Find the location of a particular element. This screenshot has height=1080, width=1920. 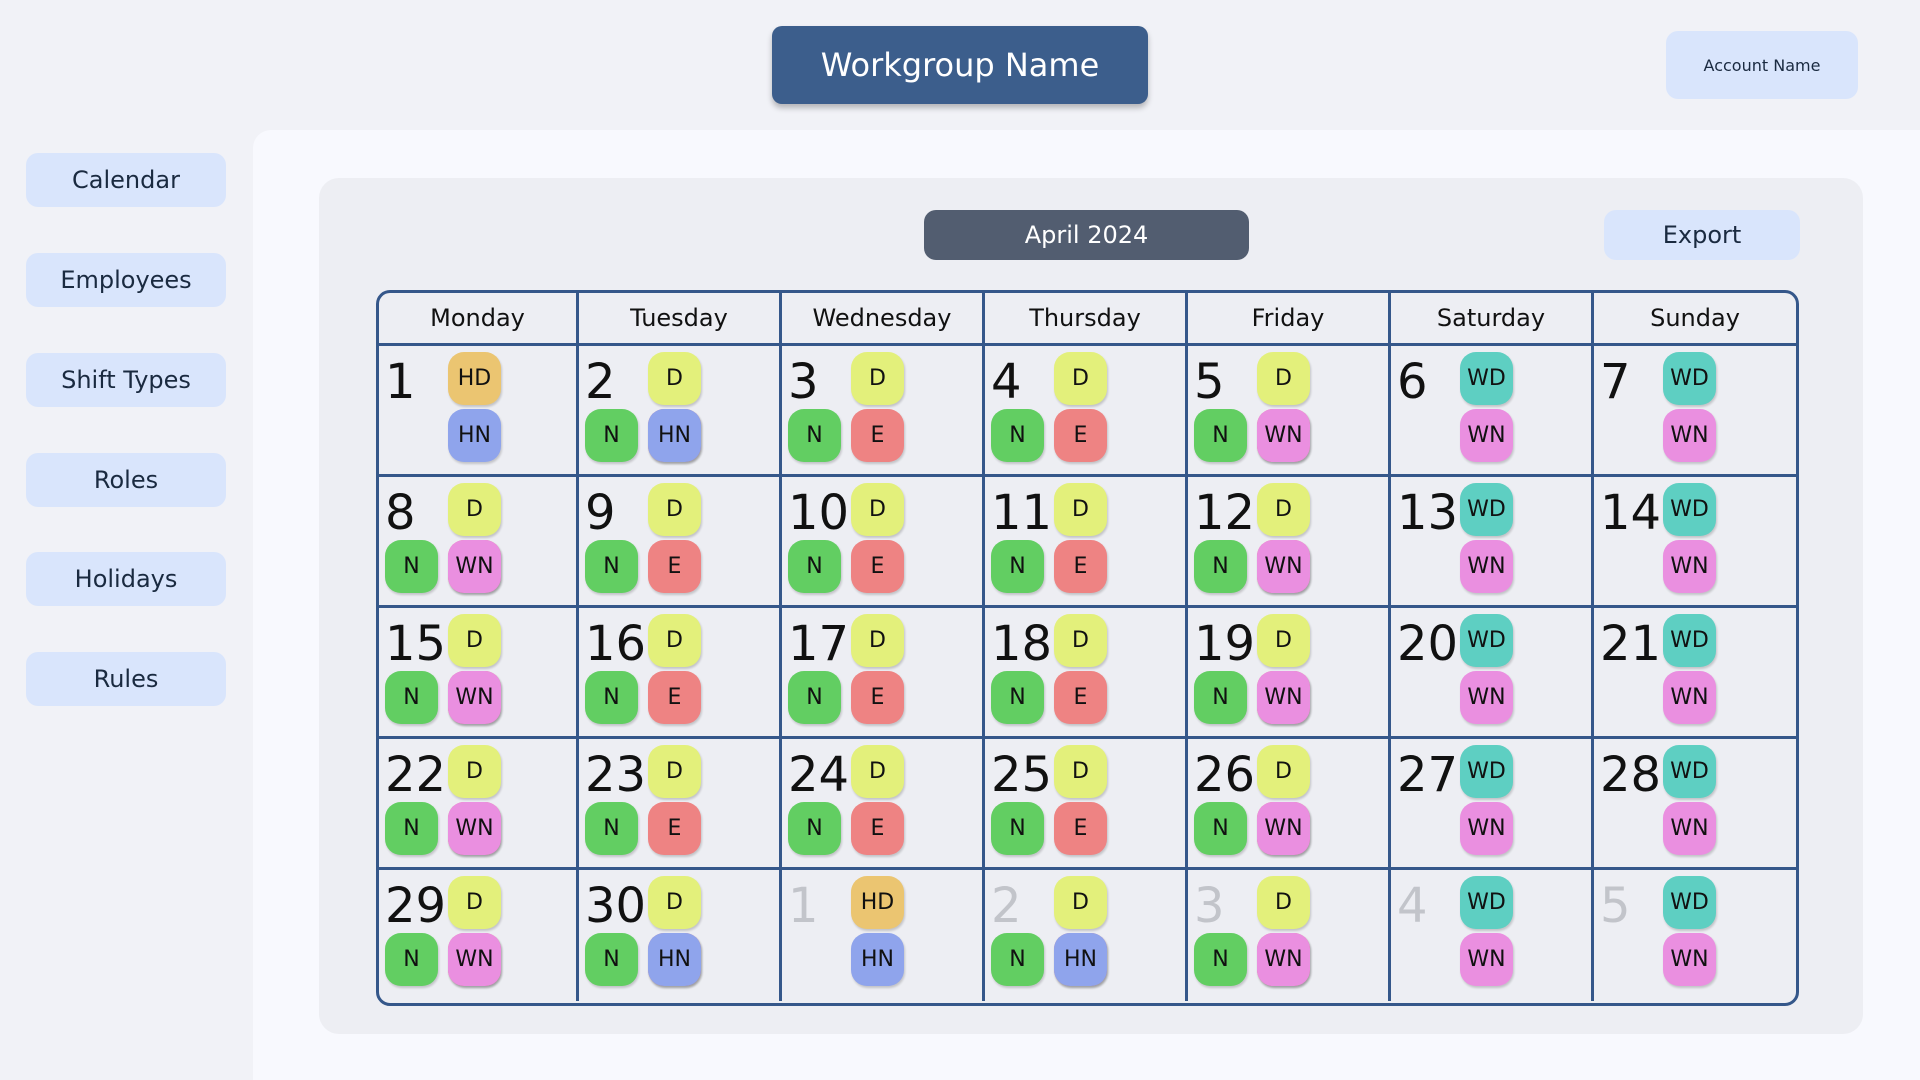

sidebar-item-holidays: Holidays is located at coordinates (126, 579).